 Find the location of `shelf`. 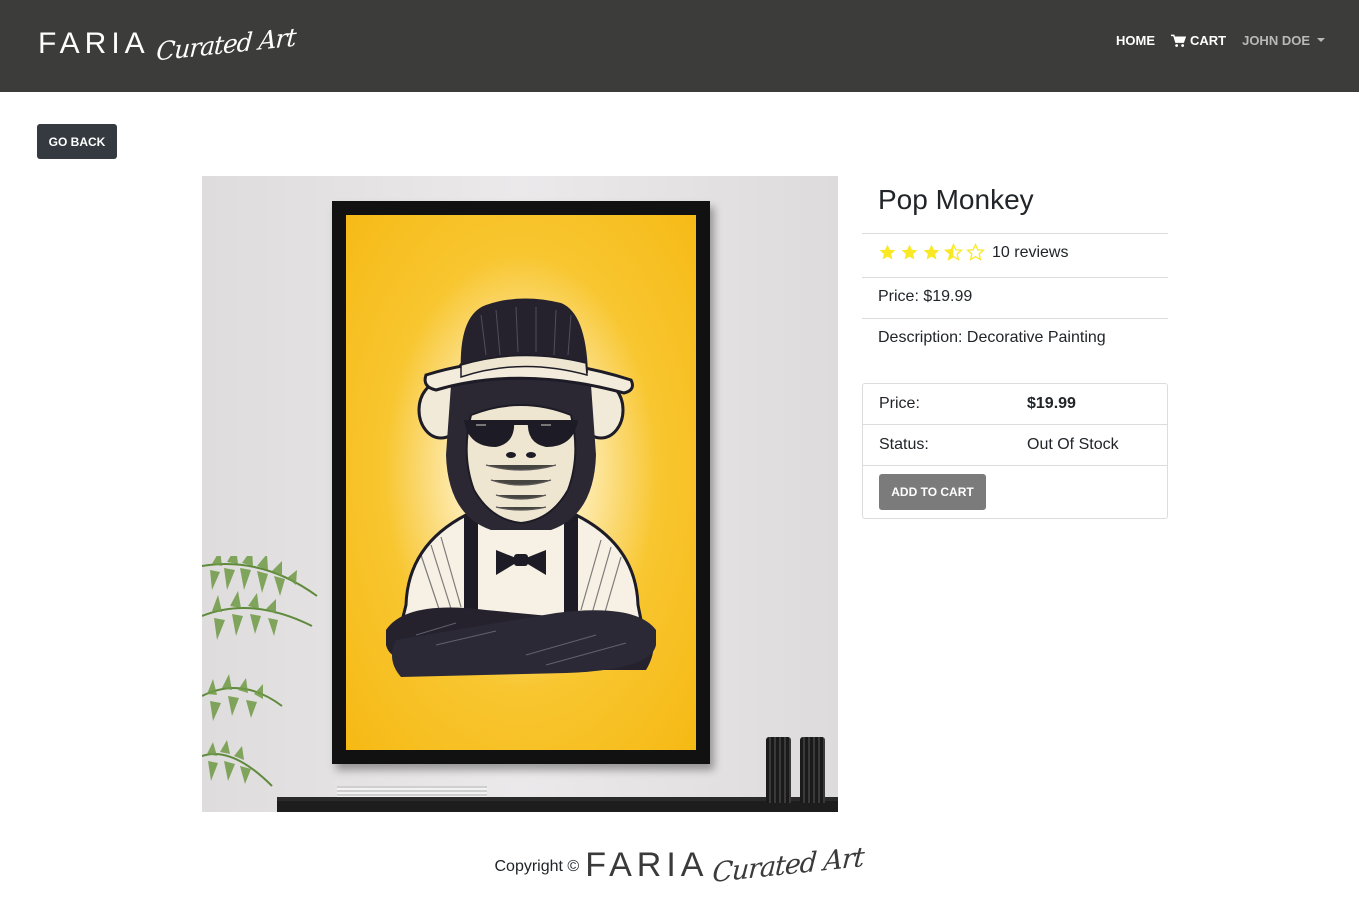

shelf is located at coordinates (557, 806).